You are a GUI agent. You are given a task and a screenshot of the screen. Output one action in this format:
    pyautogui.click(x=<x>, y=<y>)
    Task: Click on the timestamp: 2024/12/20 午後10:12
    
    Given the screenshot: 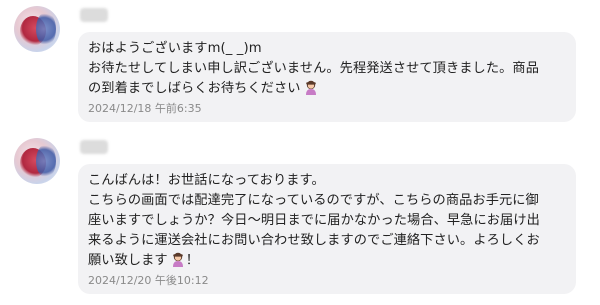 What is the action you would take?
    pyautogui.click(x=148, y=280)
    